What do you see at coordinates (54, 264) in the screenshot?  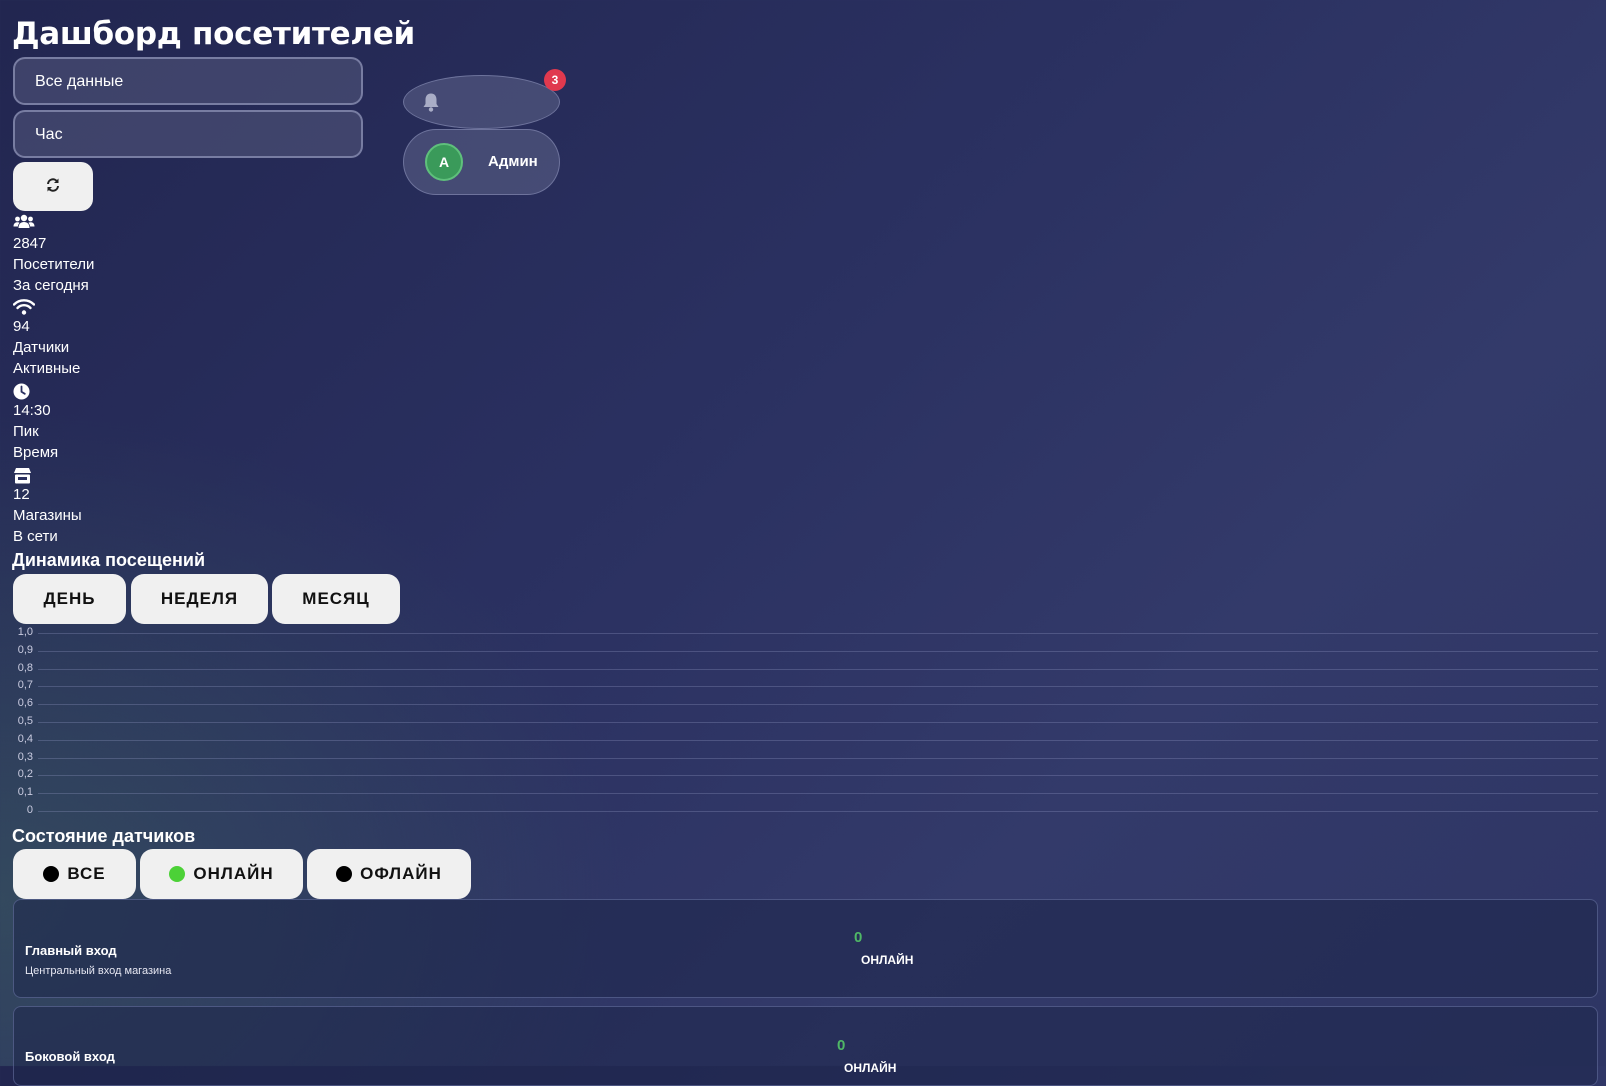 I see `stat-label-visitors: Посетители` at bounding box center [54, 264].